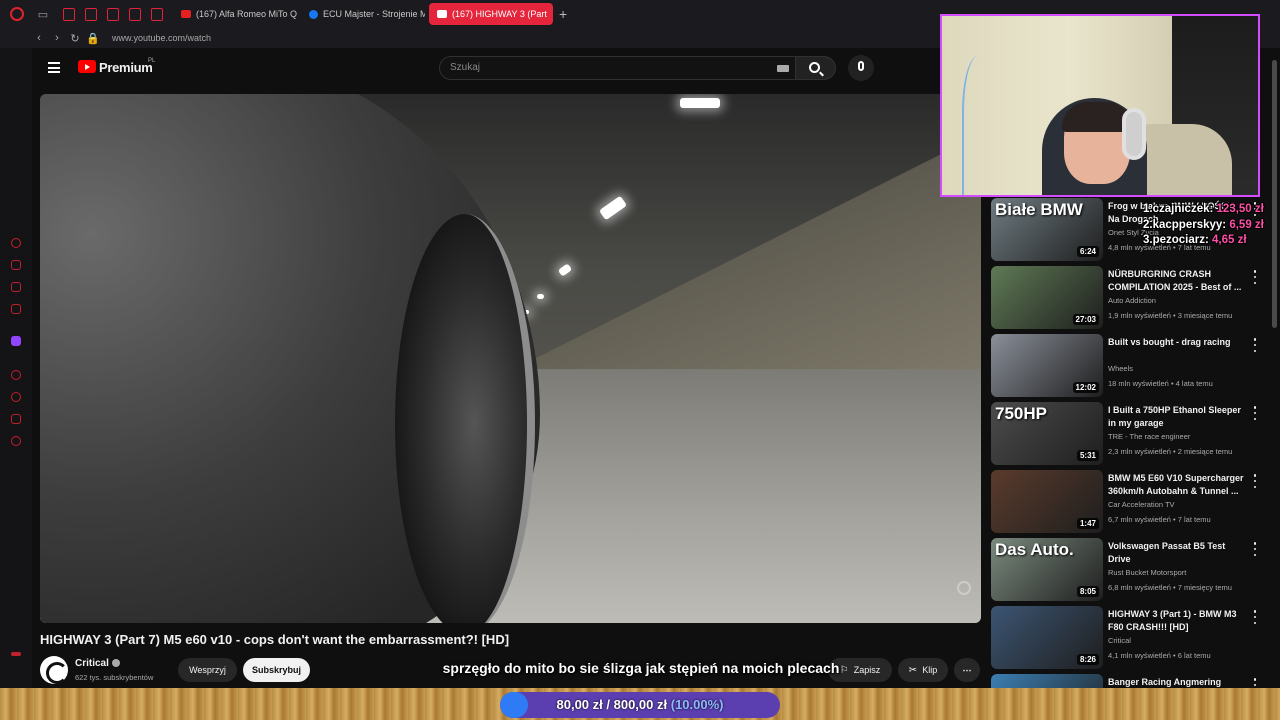 This screenshot has height=720, width=1280. What do you see at coordinates (1087, 455) in the screenshot?
I see `duration-badge: 5:31` at bounding box center [1087, 455].